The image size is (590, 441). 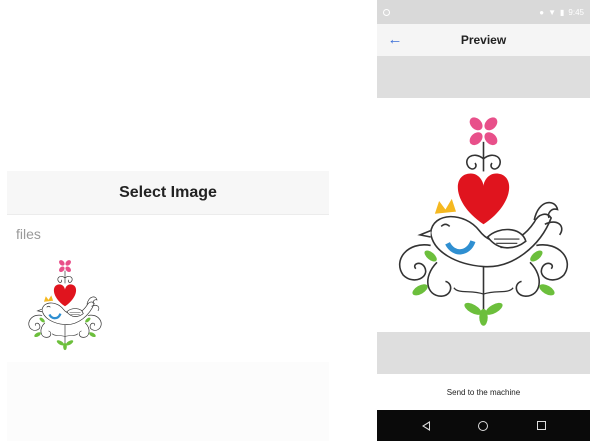 I want to click on preview-title: Preview, so click(x=483, y=40).